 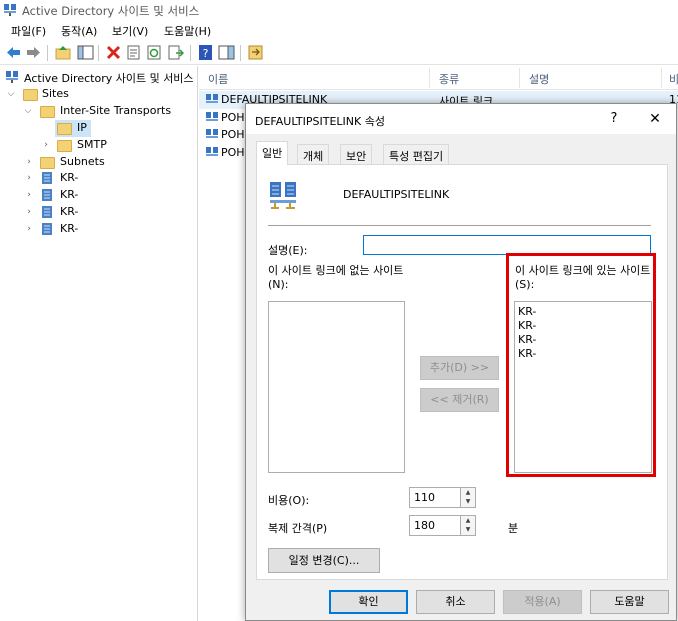 I want to click on tree-node-ip: IP, so click(x=99, y=128).